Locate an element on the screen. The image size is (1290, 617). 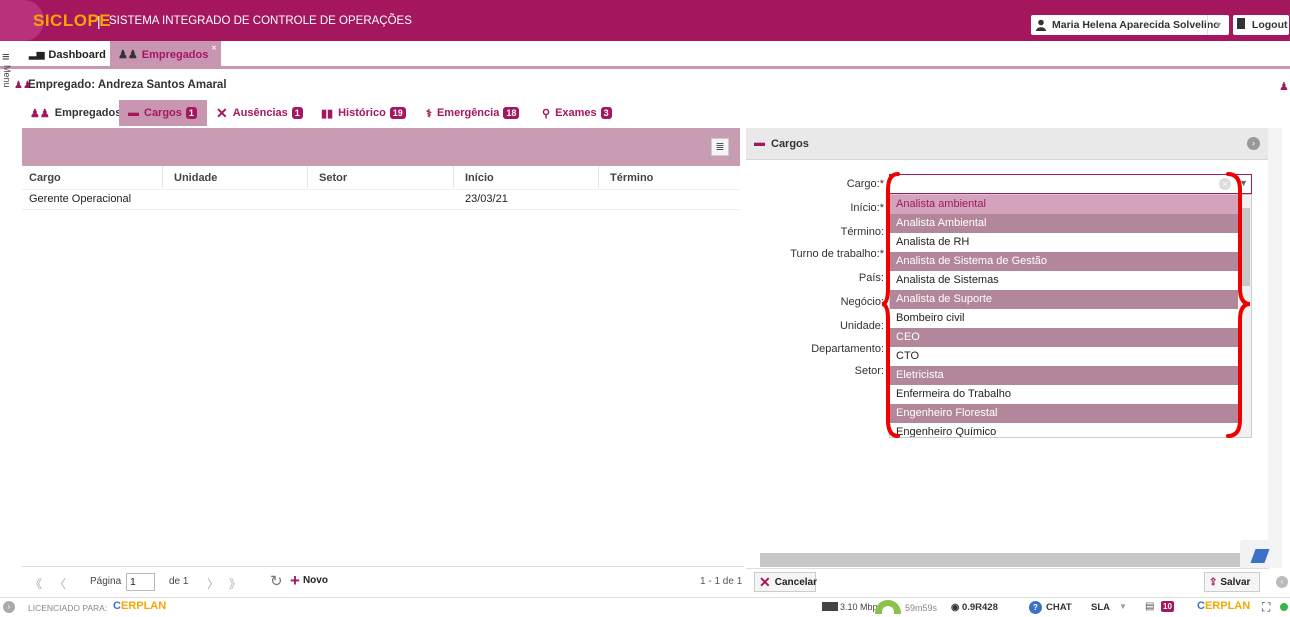
close-icon: × is located at coordinates (214, 48).